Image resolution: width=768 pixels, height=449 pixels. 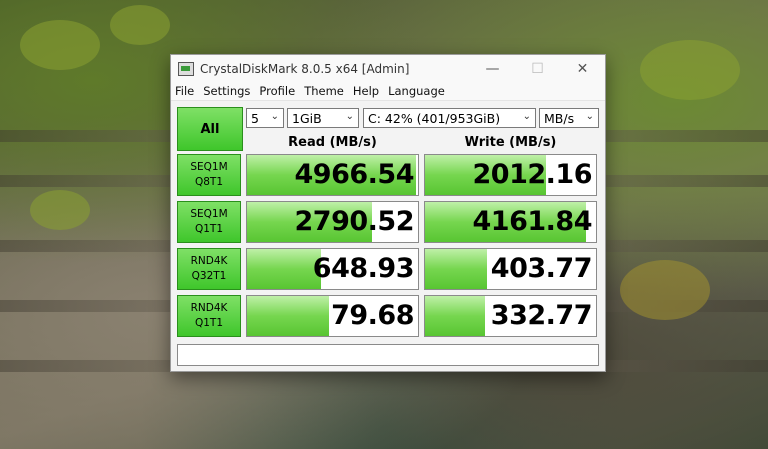 I want to click on menu-settings: Settings, so click(x=226, y=91).